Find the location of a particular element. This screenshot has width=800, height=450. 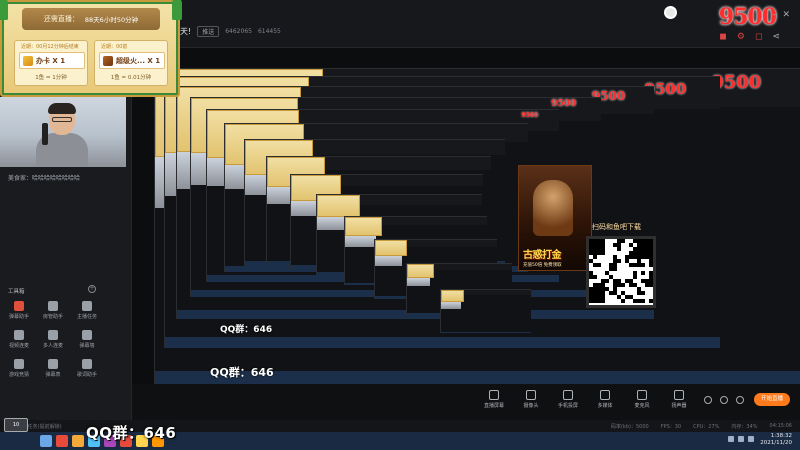

room-stat-fans: 614455 is located at coordinates (269, 31).